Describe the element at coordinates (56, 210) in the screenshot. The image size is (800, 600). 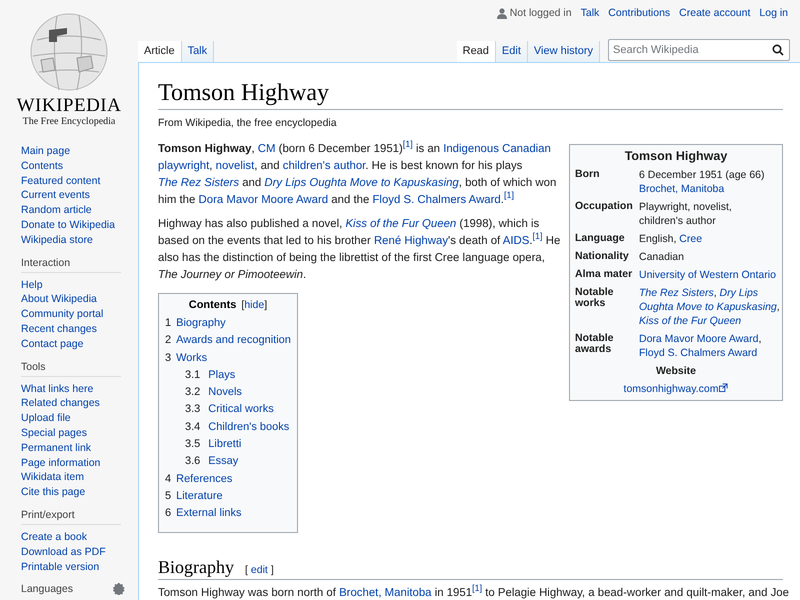
I see `sidebar-link: Random article` at that location.